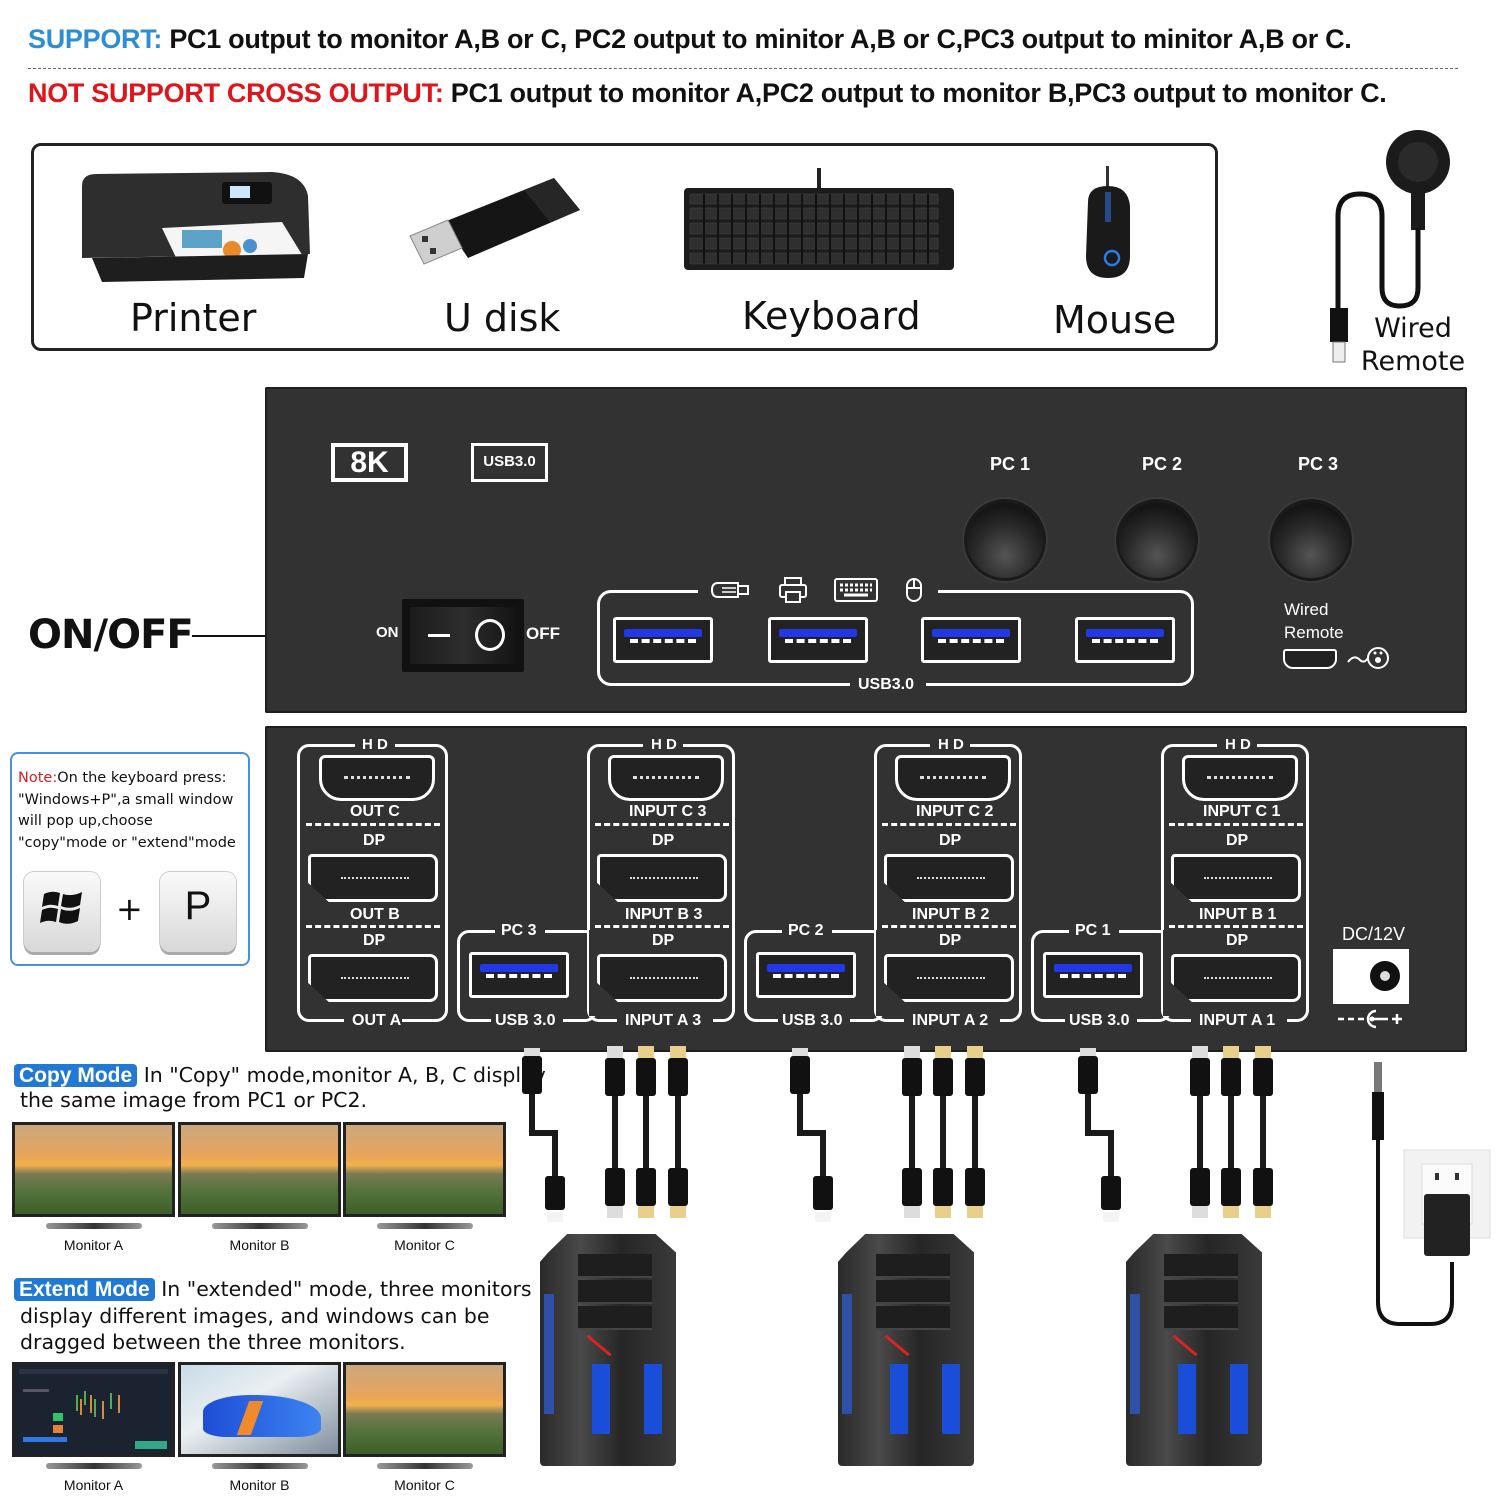 This screenshot has height=1500, width=1500. I want to click on windows-logo-icon, so click(61, 907).